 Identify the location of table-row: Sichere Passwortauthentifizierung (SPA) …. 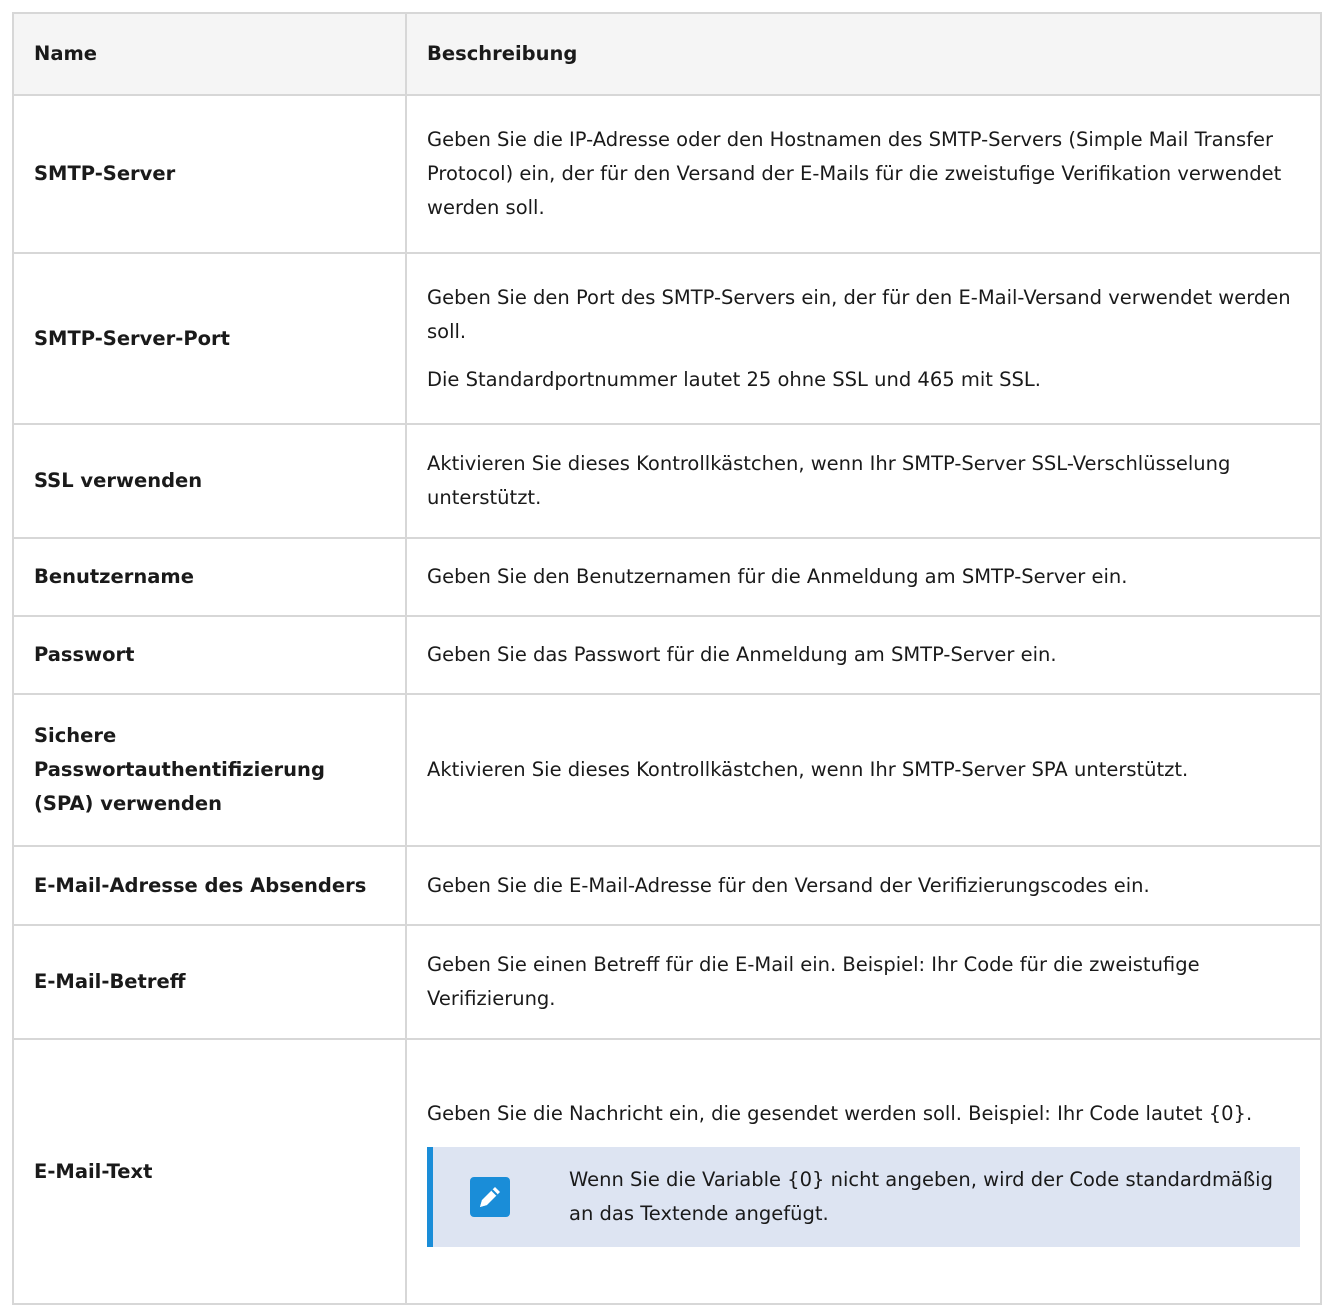
(667, 770).